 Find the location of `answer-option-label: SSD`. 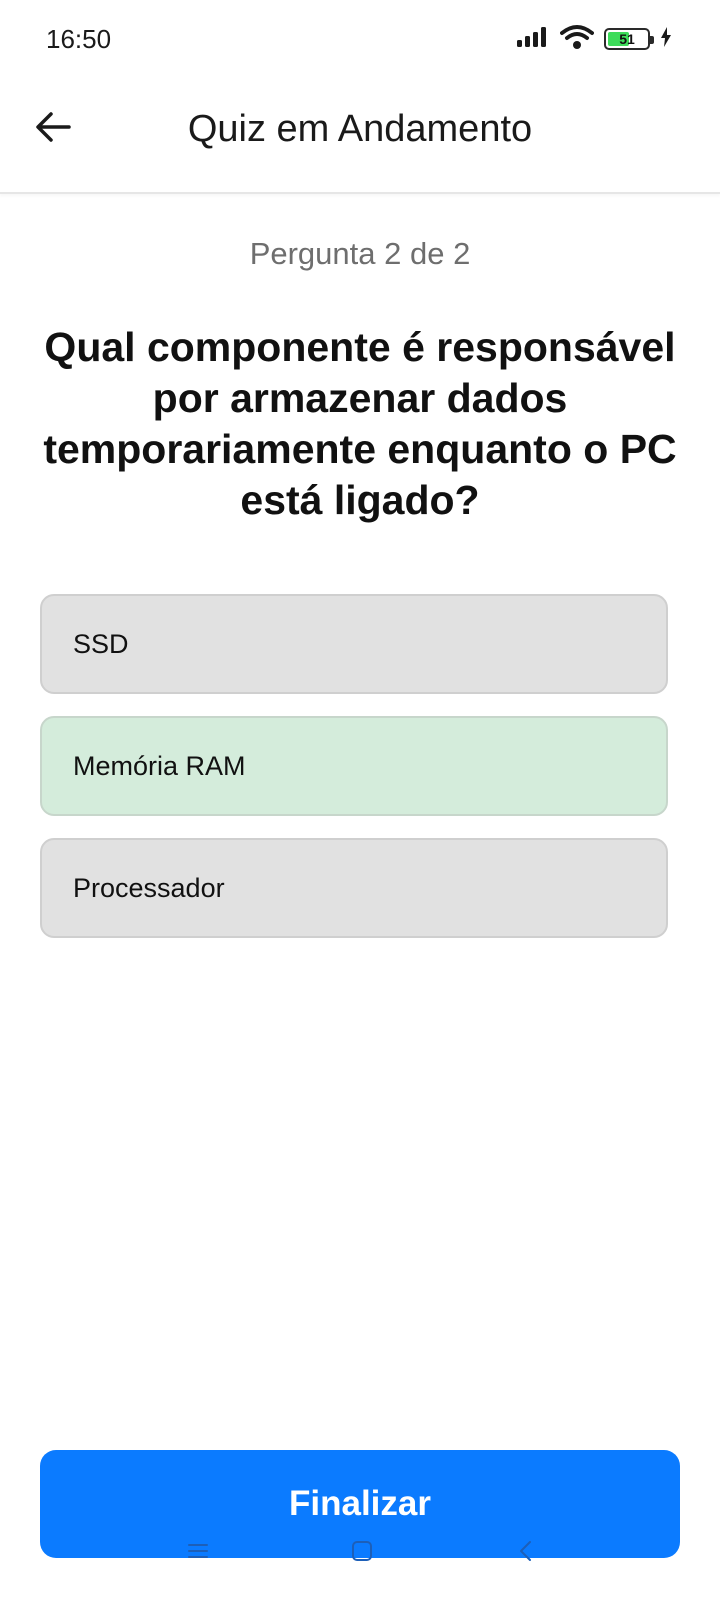

answer-option-label: SSD is located at coordinates (101, 643).